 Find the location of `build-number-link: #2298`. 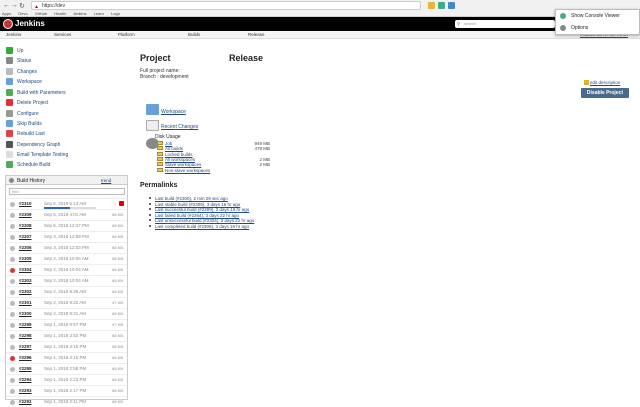

build-number-link: #2298 is located at coordinates (25, 335).